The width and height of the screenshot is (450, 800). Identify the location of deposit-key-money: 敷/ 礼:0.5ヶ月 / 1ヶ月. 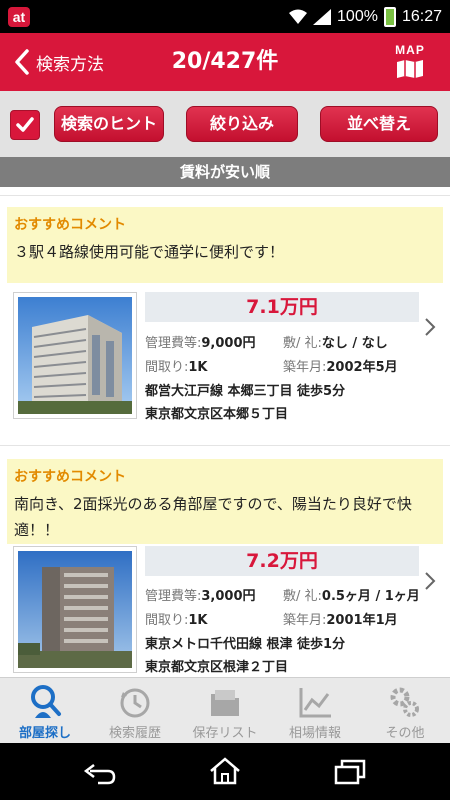
(351, 596).